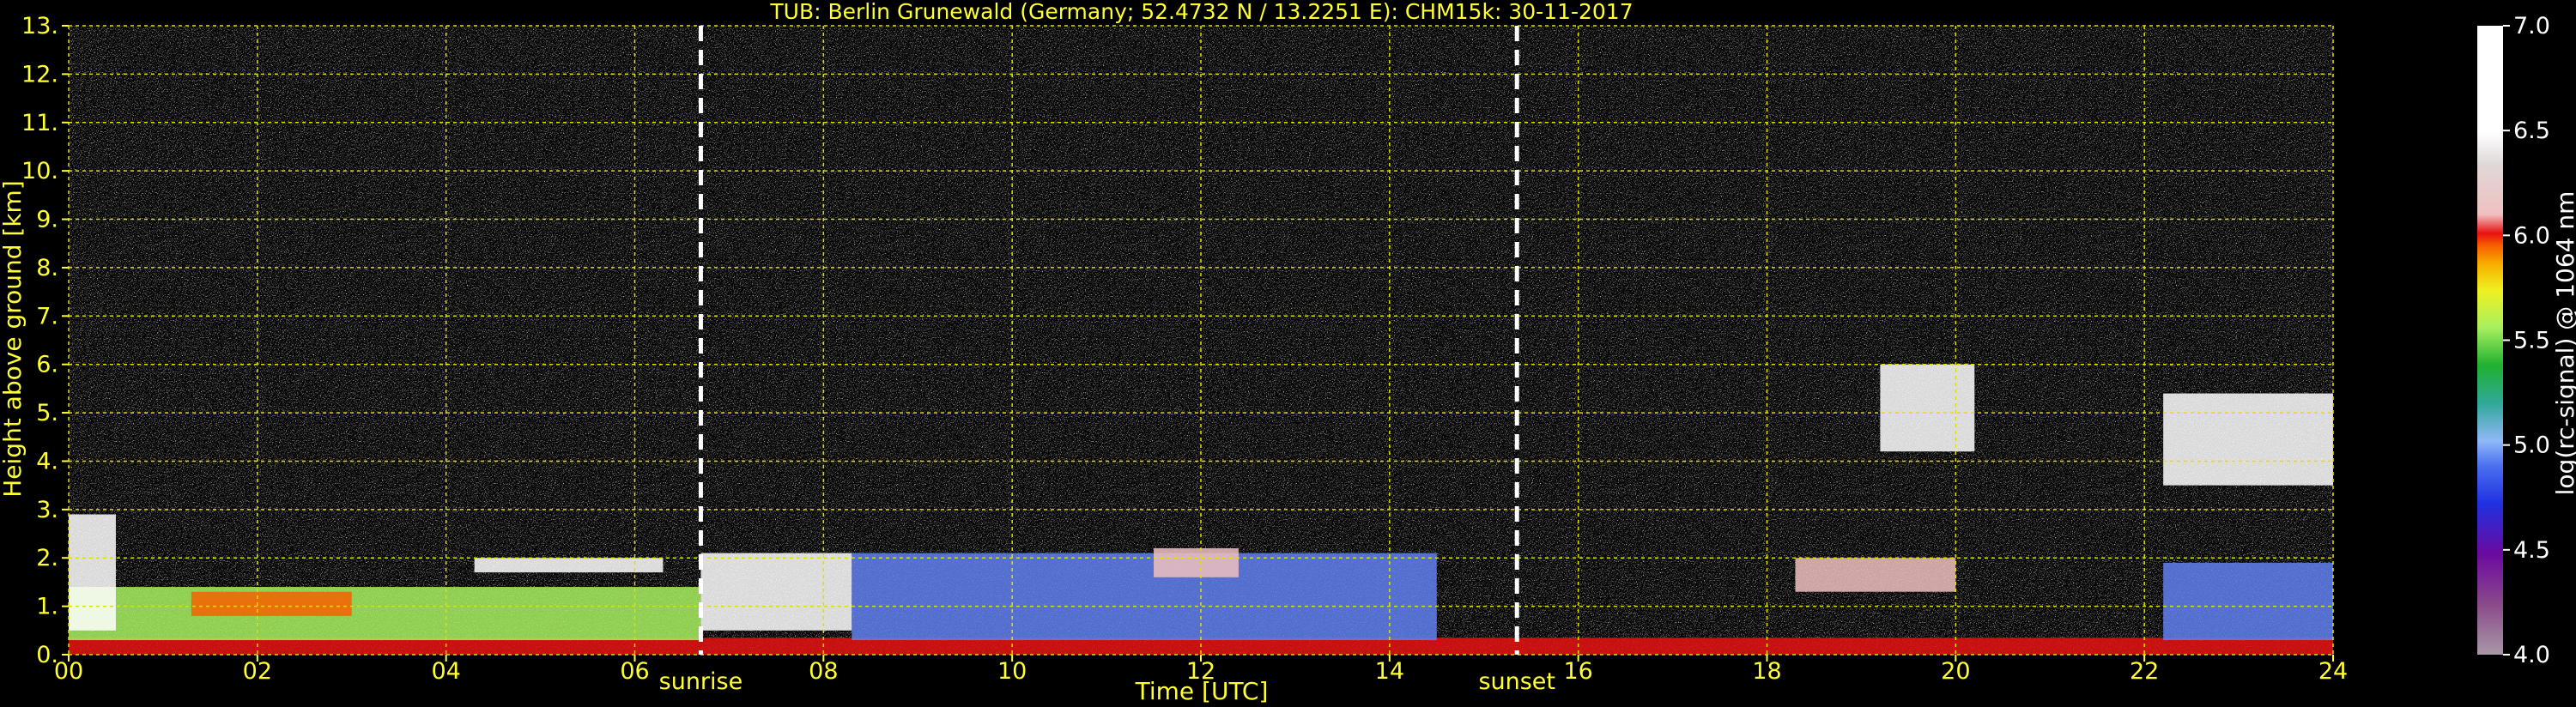  I want to click on y-axis-label: Height above ground [km], so click(13, 339).